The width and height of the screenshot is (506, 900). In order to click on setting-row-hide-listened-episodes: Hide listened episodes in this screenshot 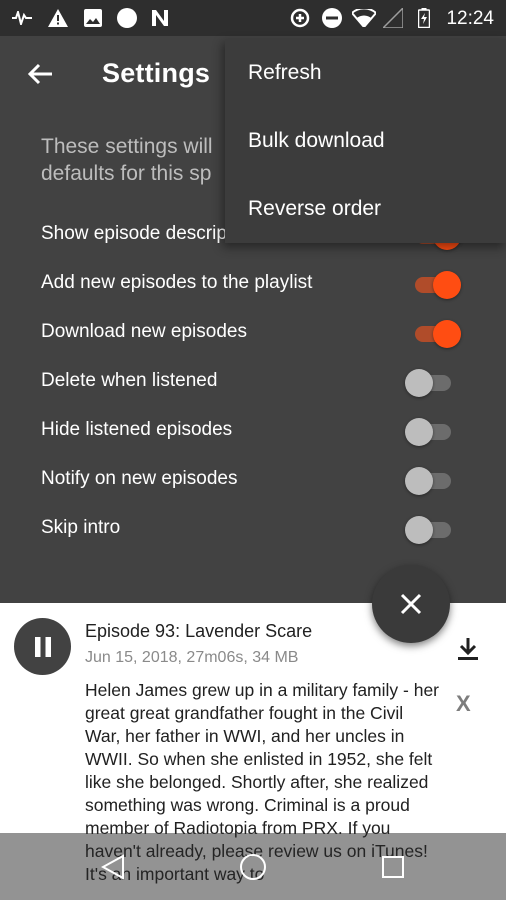, I will do `click(253, 431)`.